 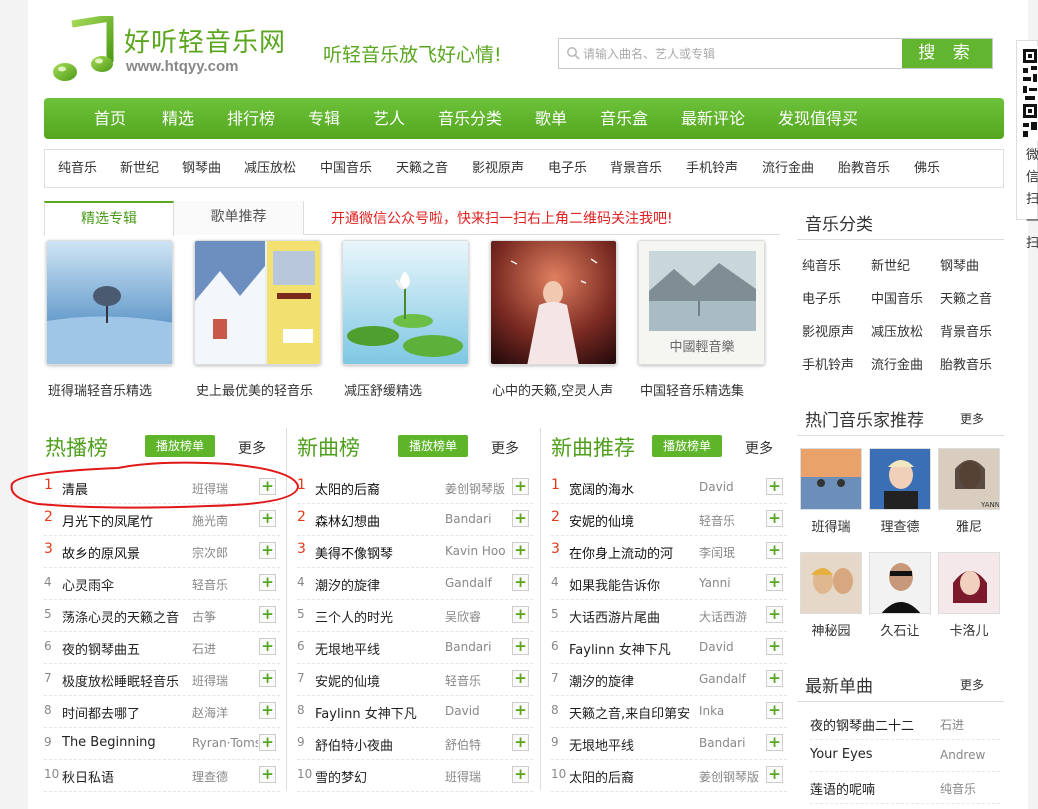 I want to click on song-row: 7 潮汐的旋律 Gandalf +, so click(x=669, y=680).